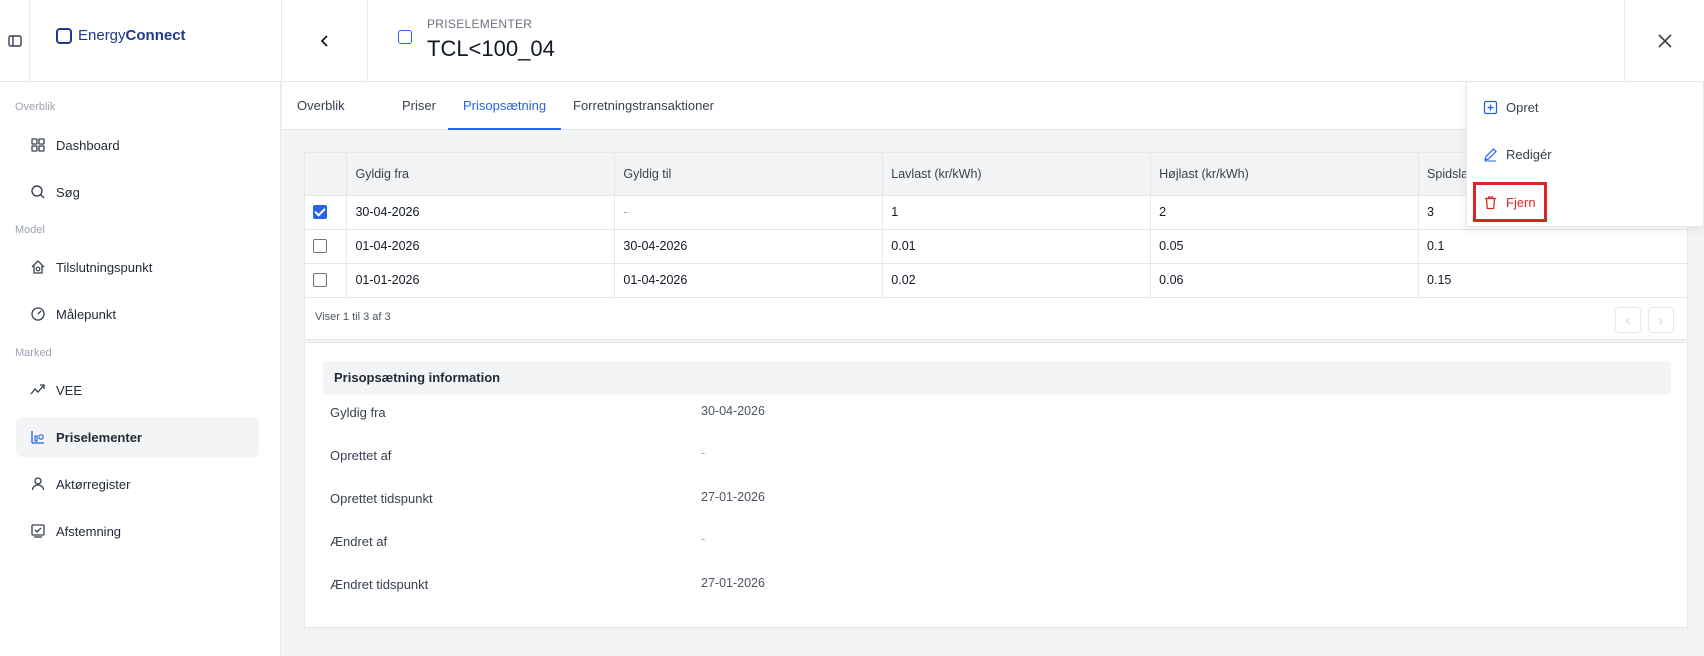  I want to click on next-page-button: ›, so click(1661, 320).